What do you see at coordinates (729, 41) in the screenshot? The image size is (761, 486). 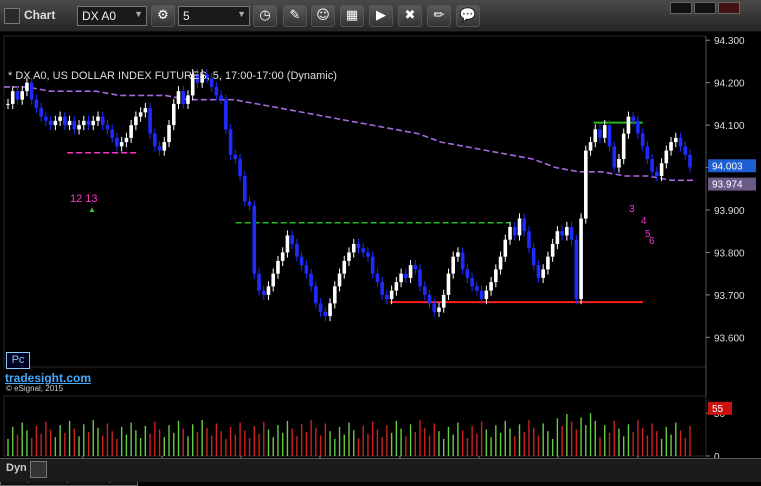 I see `y-tick-label: 94.300` at bounding box center [729, 41].